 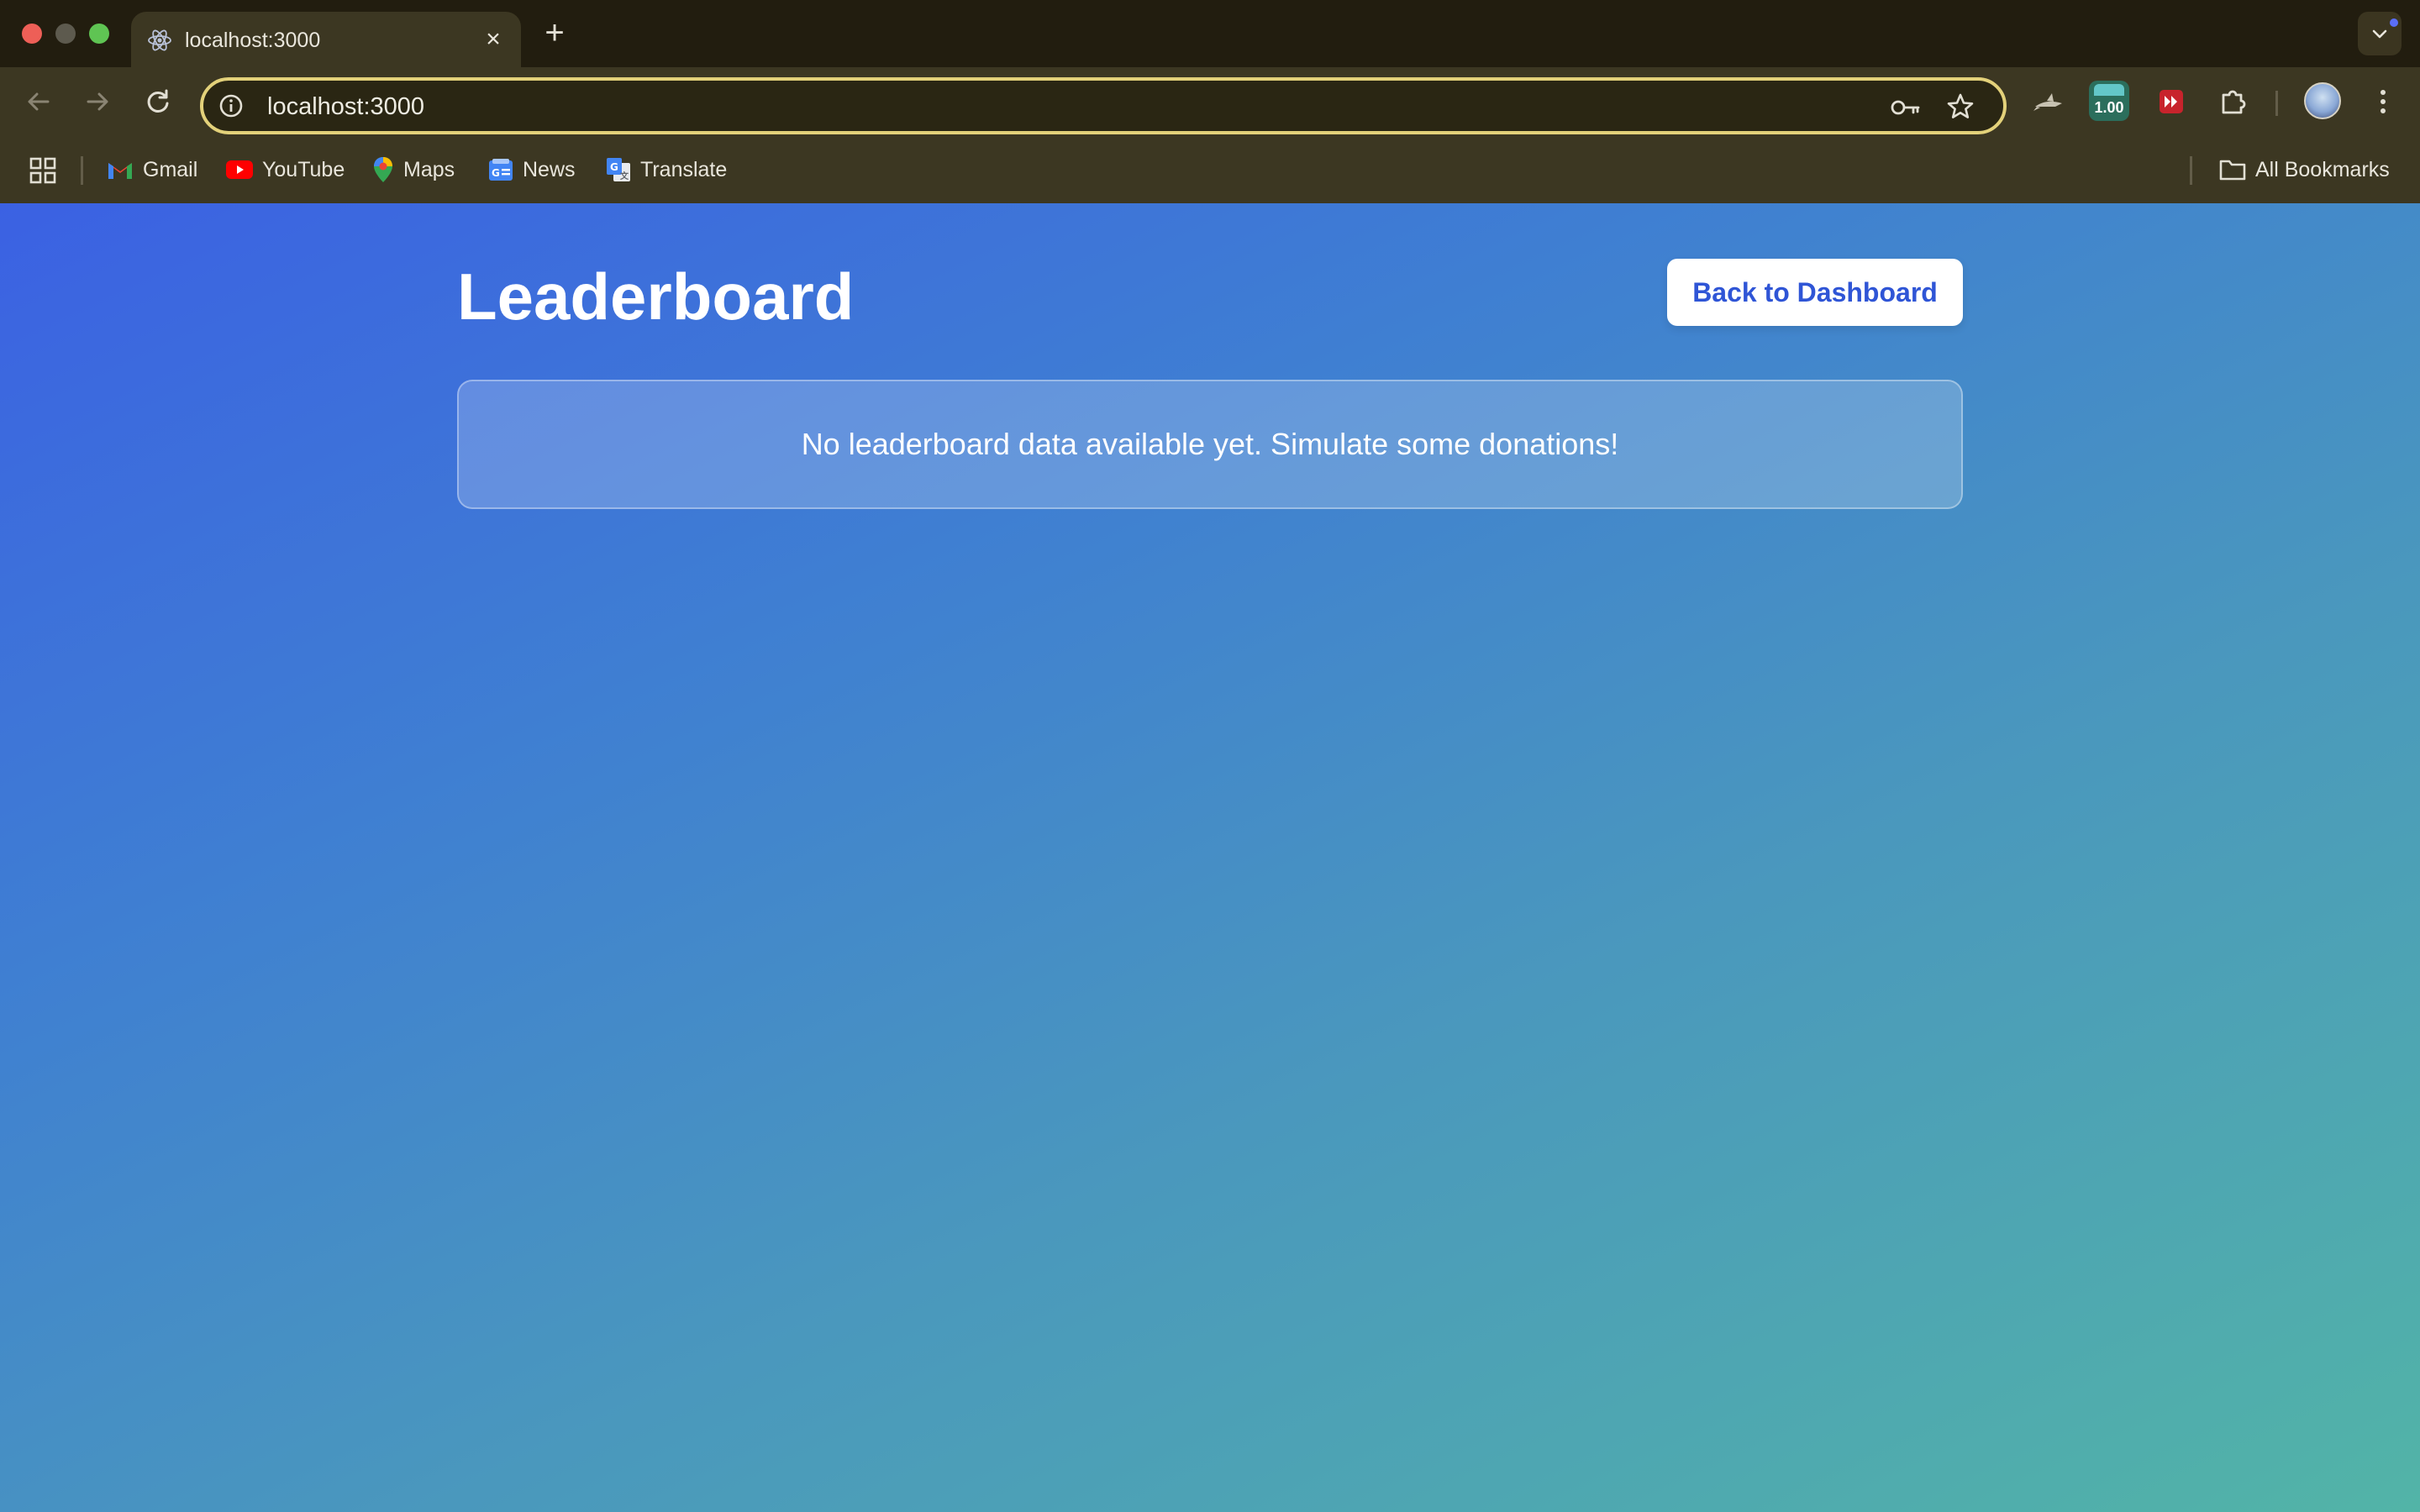 I want to click on reload-button, so click(x=157, y=101).